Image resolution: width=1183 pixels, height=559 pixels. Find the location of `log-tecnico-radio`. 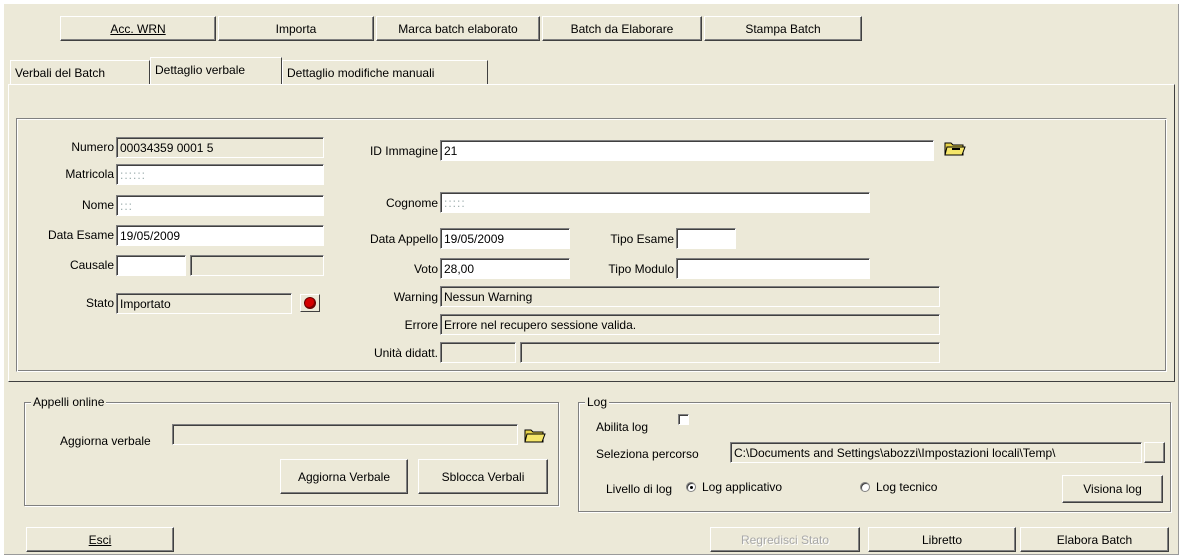

log-tecnico-radio is located at coordinates (865, 487).